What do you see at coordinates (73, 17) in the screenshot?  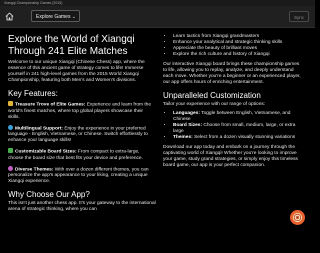 I see `chevron-down-icon: ⌄` at bounding box center [73, 17].